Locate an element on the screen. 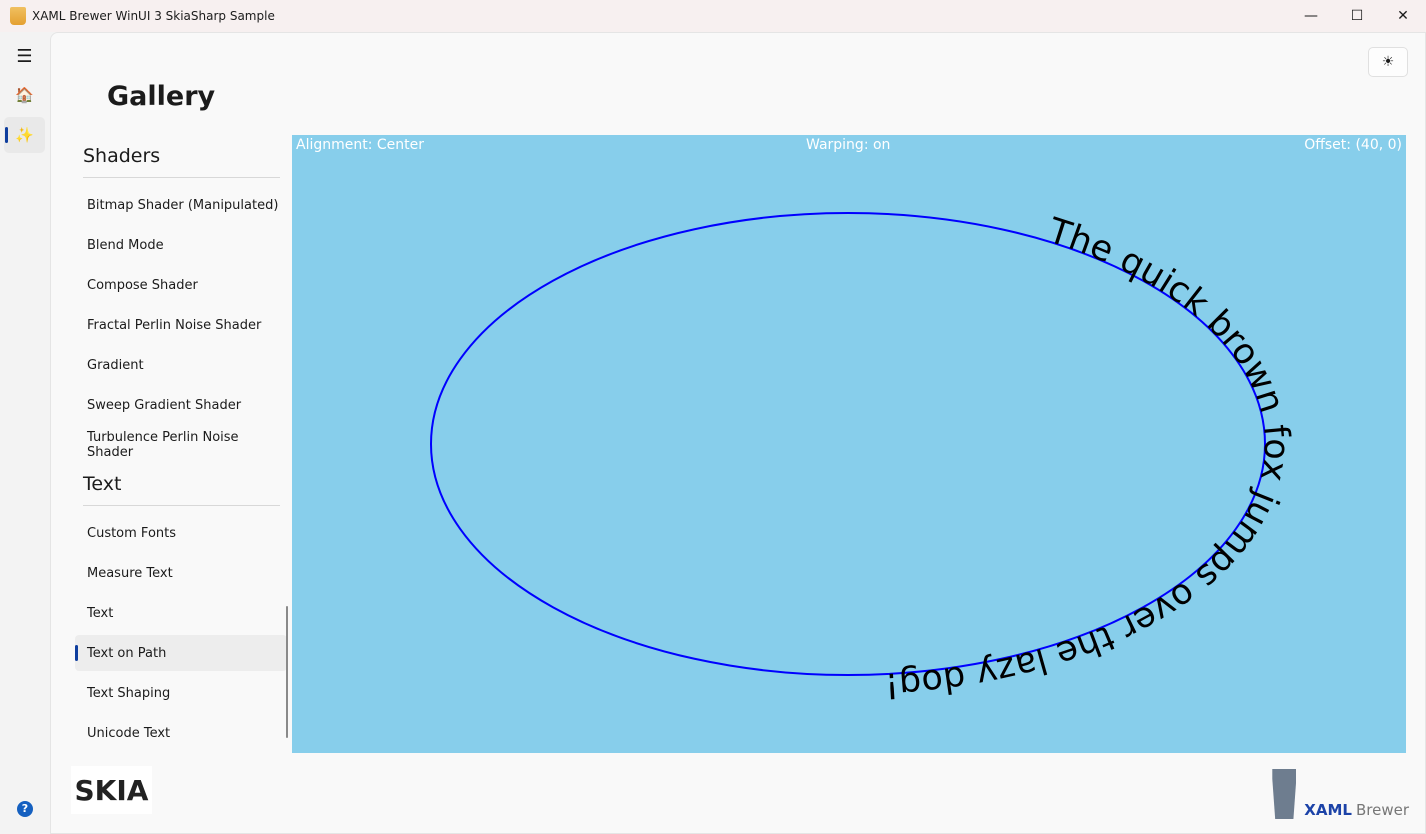 Image resolution: width=1426 pixels, height=834 pixels. list-item: Unicode Text is located at coordinates (181, 733).